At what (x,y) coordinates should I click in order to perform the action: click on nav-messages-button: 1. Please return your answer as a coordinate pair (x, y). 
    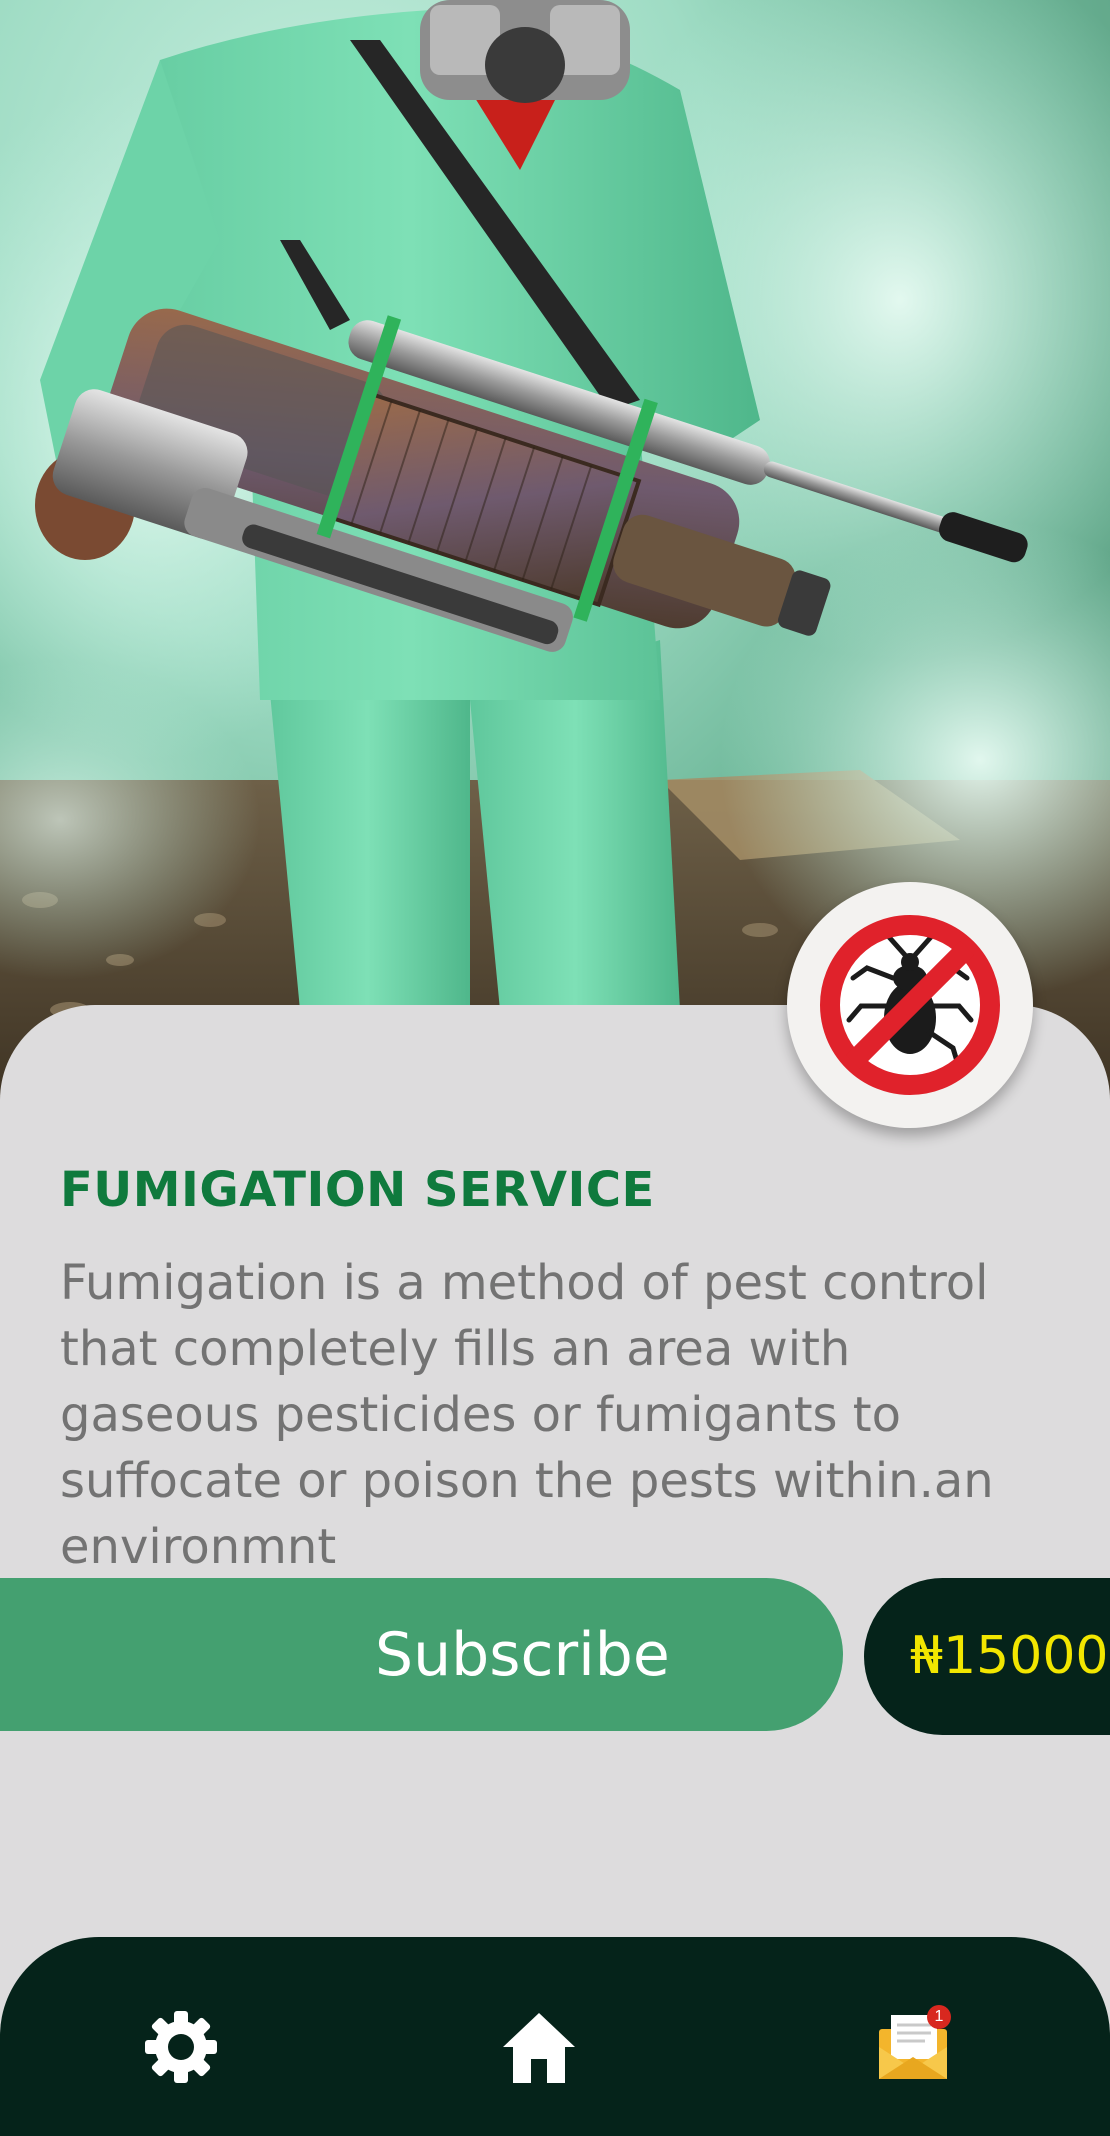
    Looking at the image, I should click on (915, 2046).